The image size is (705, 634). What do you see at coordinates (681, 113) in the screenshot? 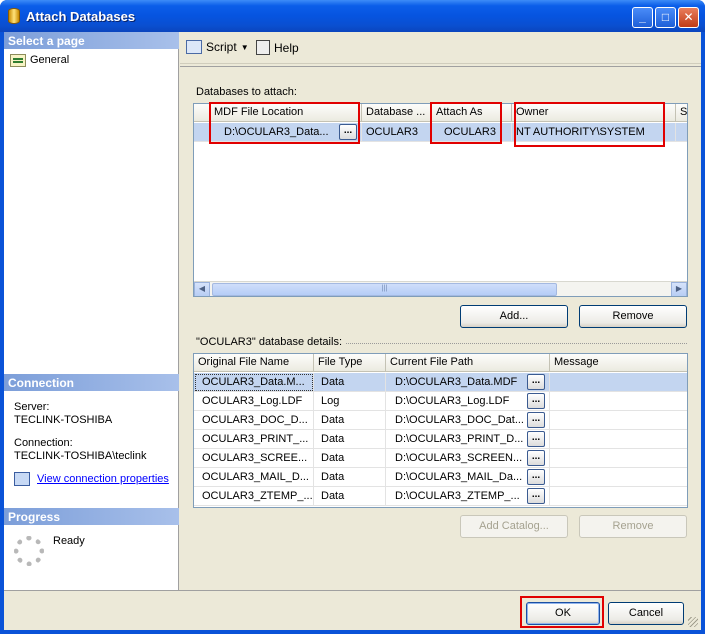
I see `col-status: S` at bounding box center [681, 113].